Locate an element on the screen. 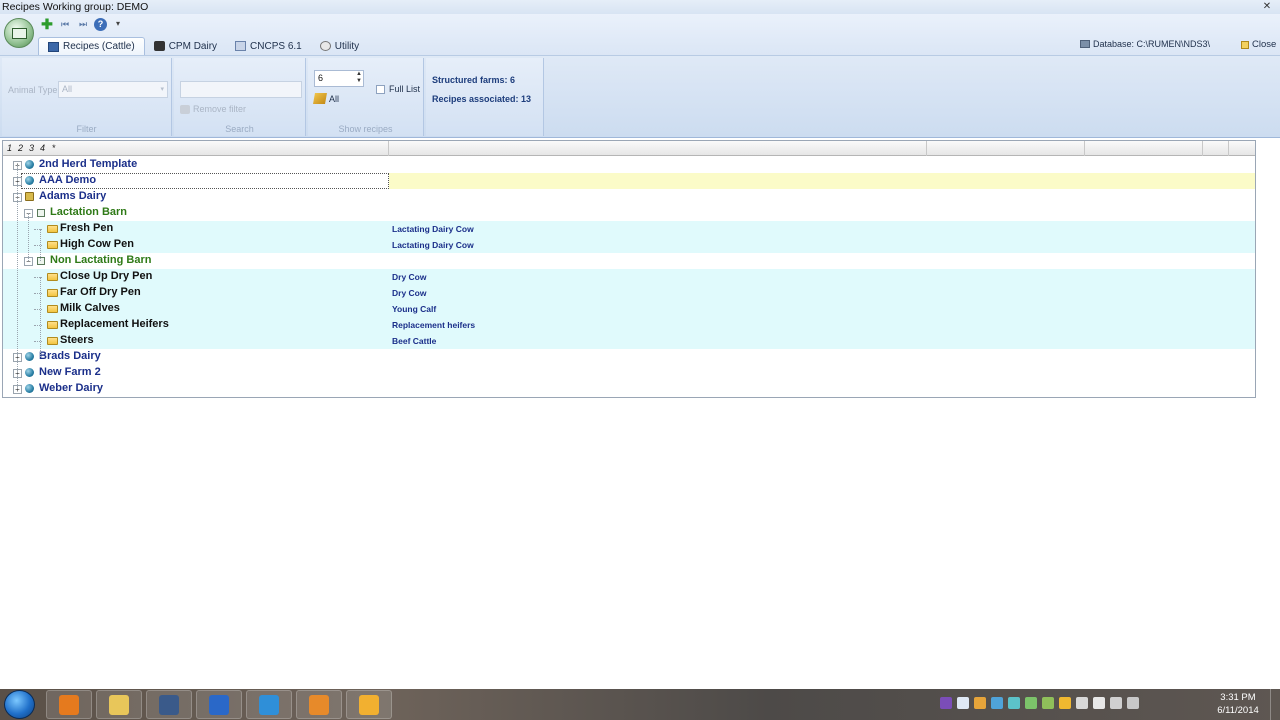 The height and width of the screenshot is (720, 1280). show-desktop-button is located at coordinates (1275, 704).